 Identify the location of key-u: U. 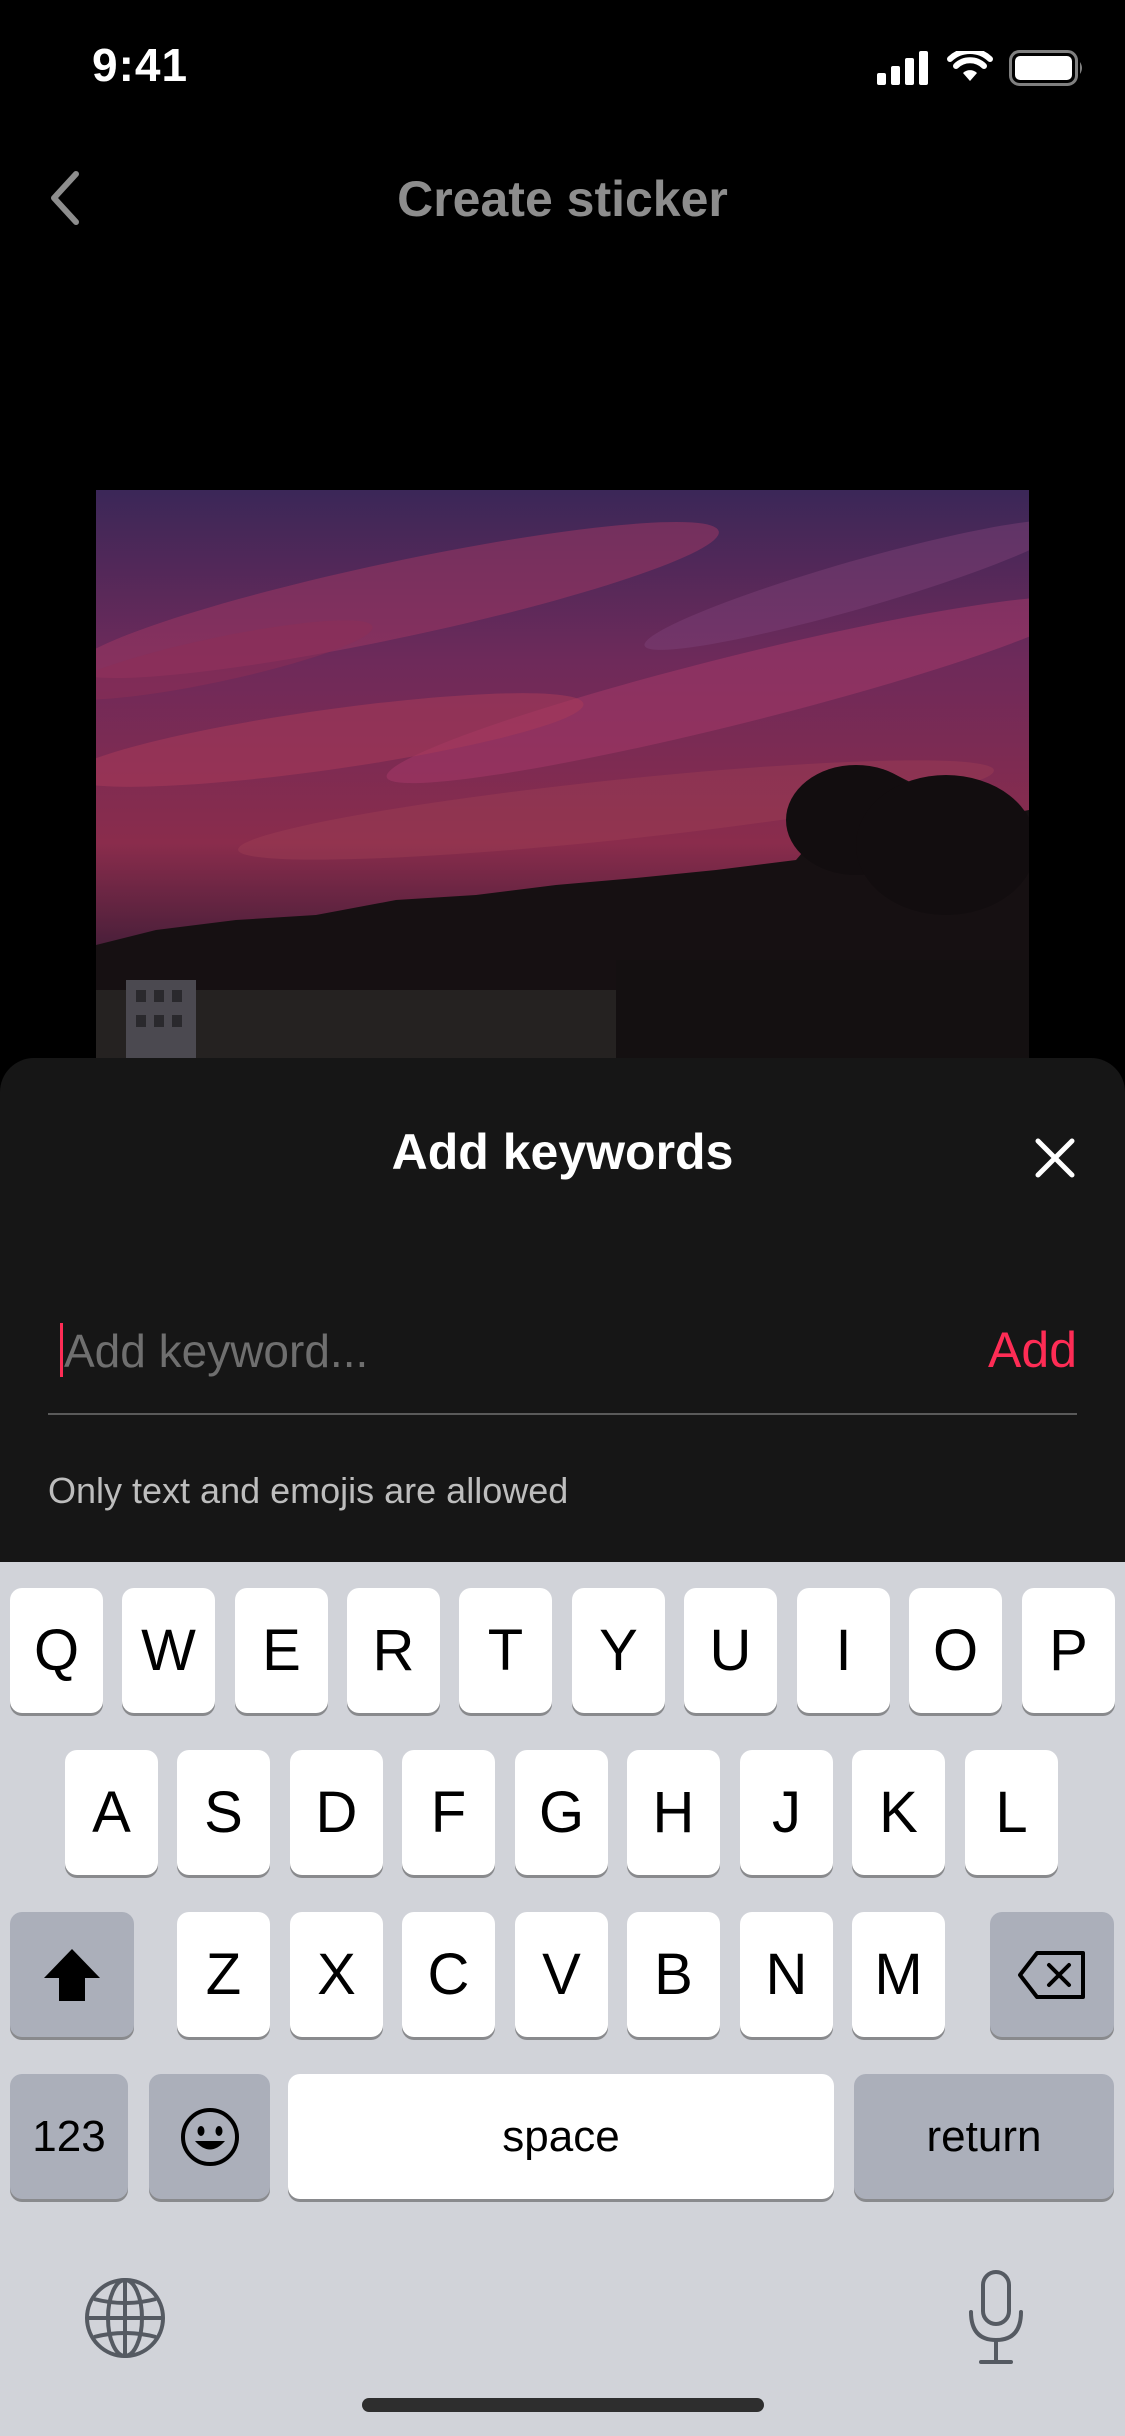
(730, 1650).